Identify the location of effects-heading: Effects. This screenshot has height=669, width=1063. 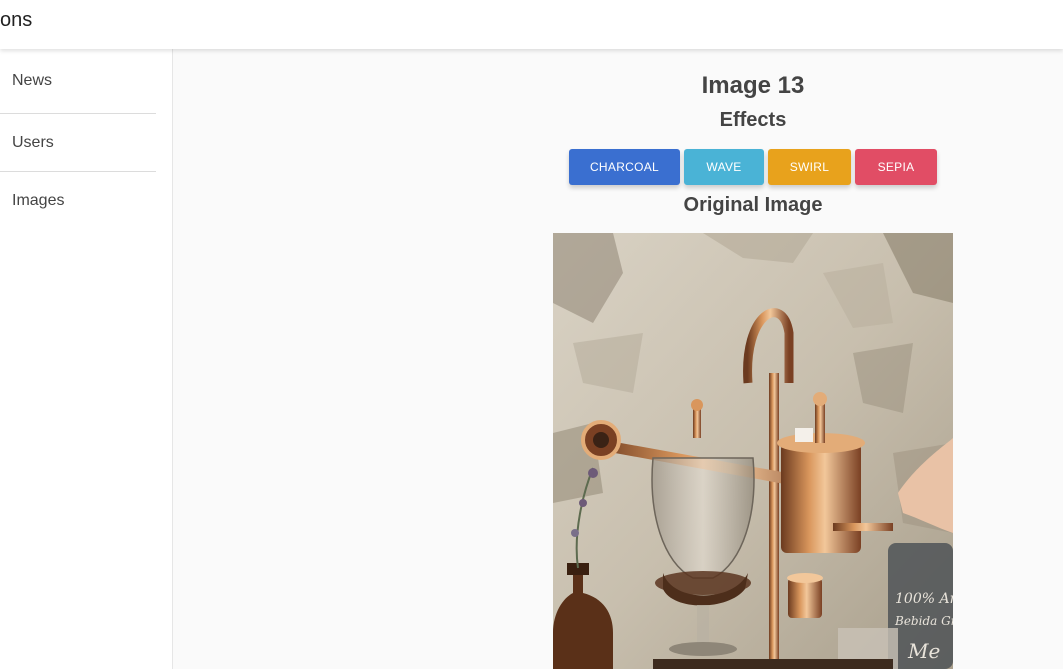
(753, 120).